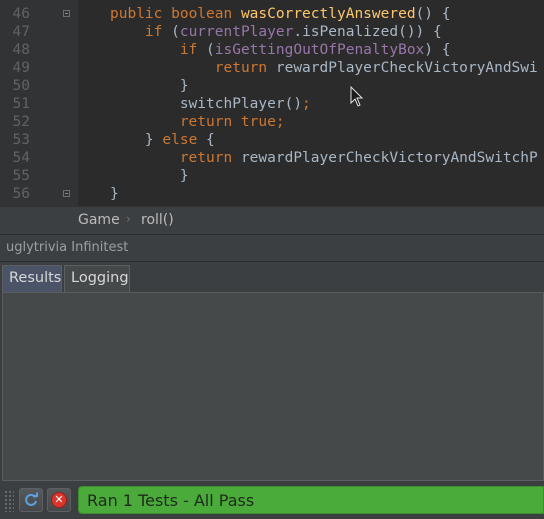 The width and height of the screenshot is (544, 519). I want to click on rerun-tests-button, so click(31, 500).